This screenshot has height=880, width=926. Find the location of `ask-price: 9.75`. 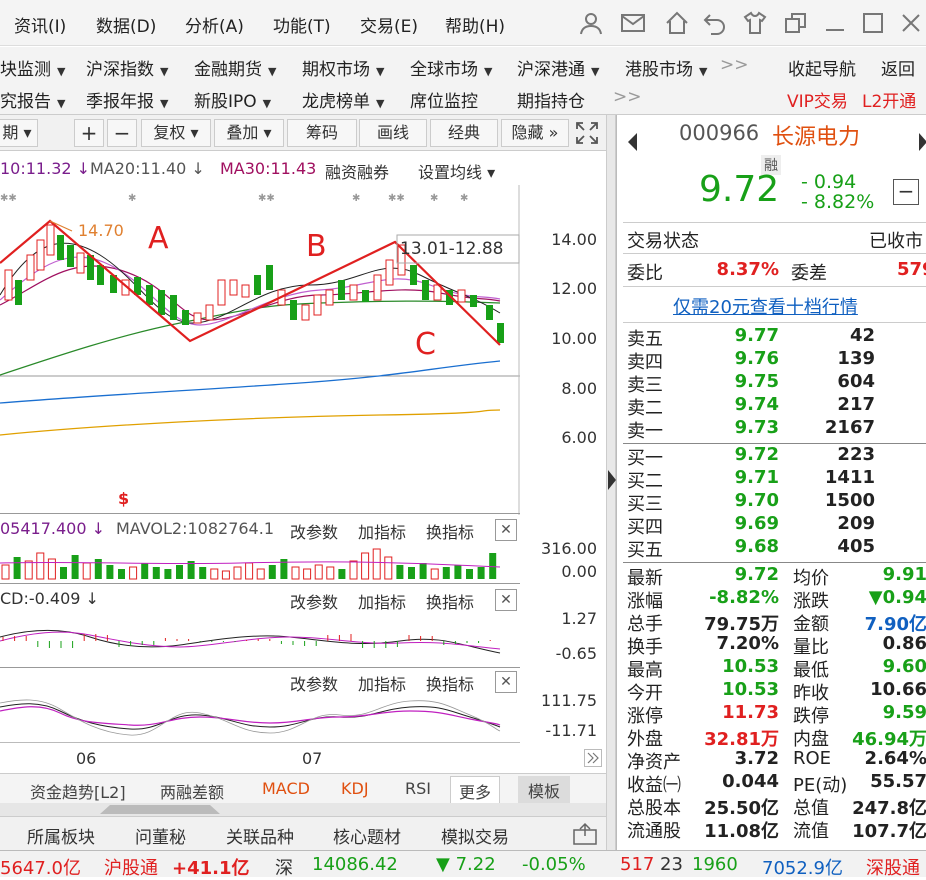

ask-price: 9.75 is located at coordinates (738, 381).